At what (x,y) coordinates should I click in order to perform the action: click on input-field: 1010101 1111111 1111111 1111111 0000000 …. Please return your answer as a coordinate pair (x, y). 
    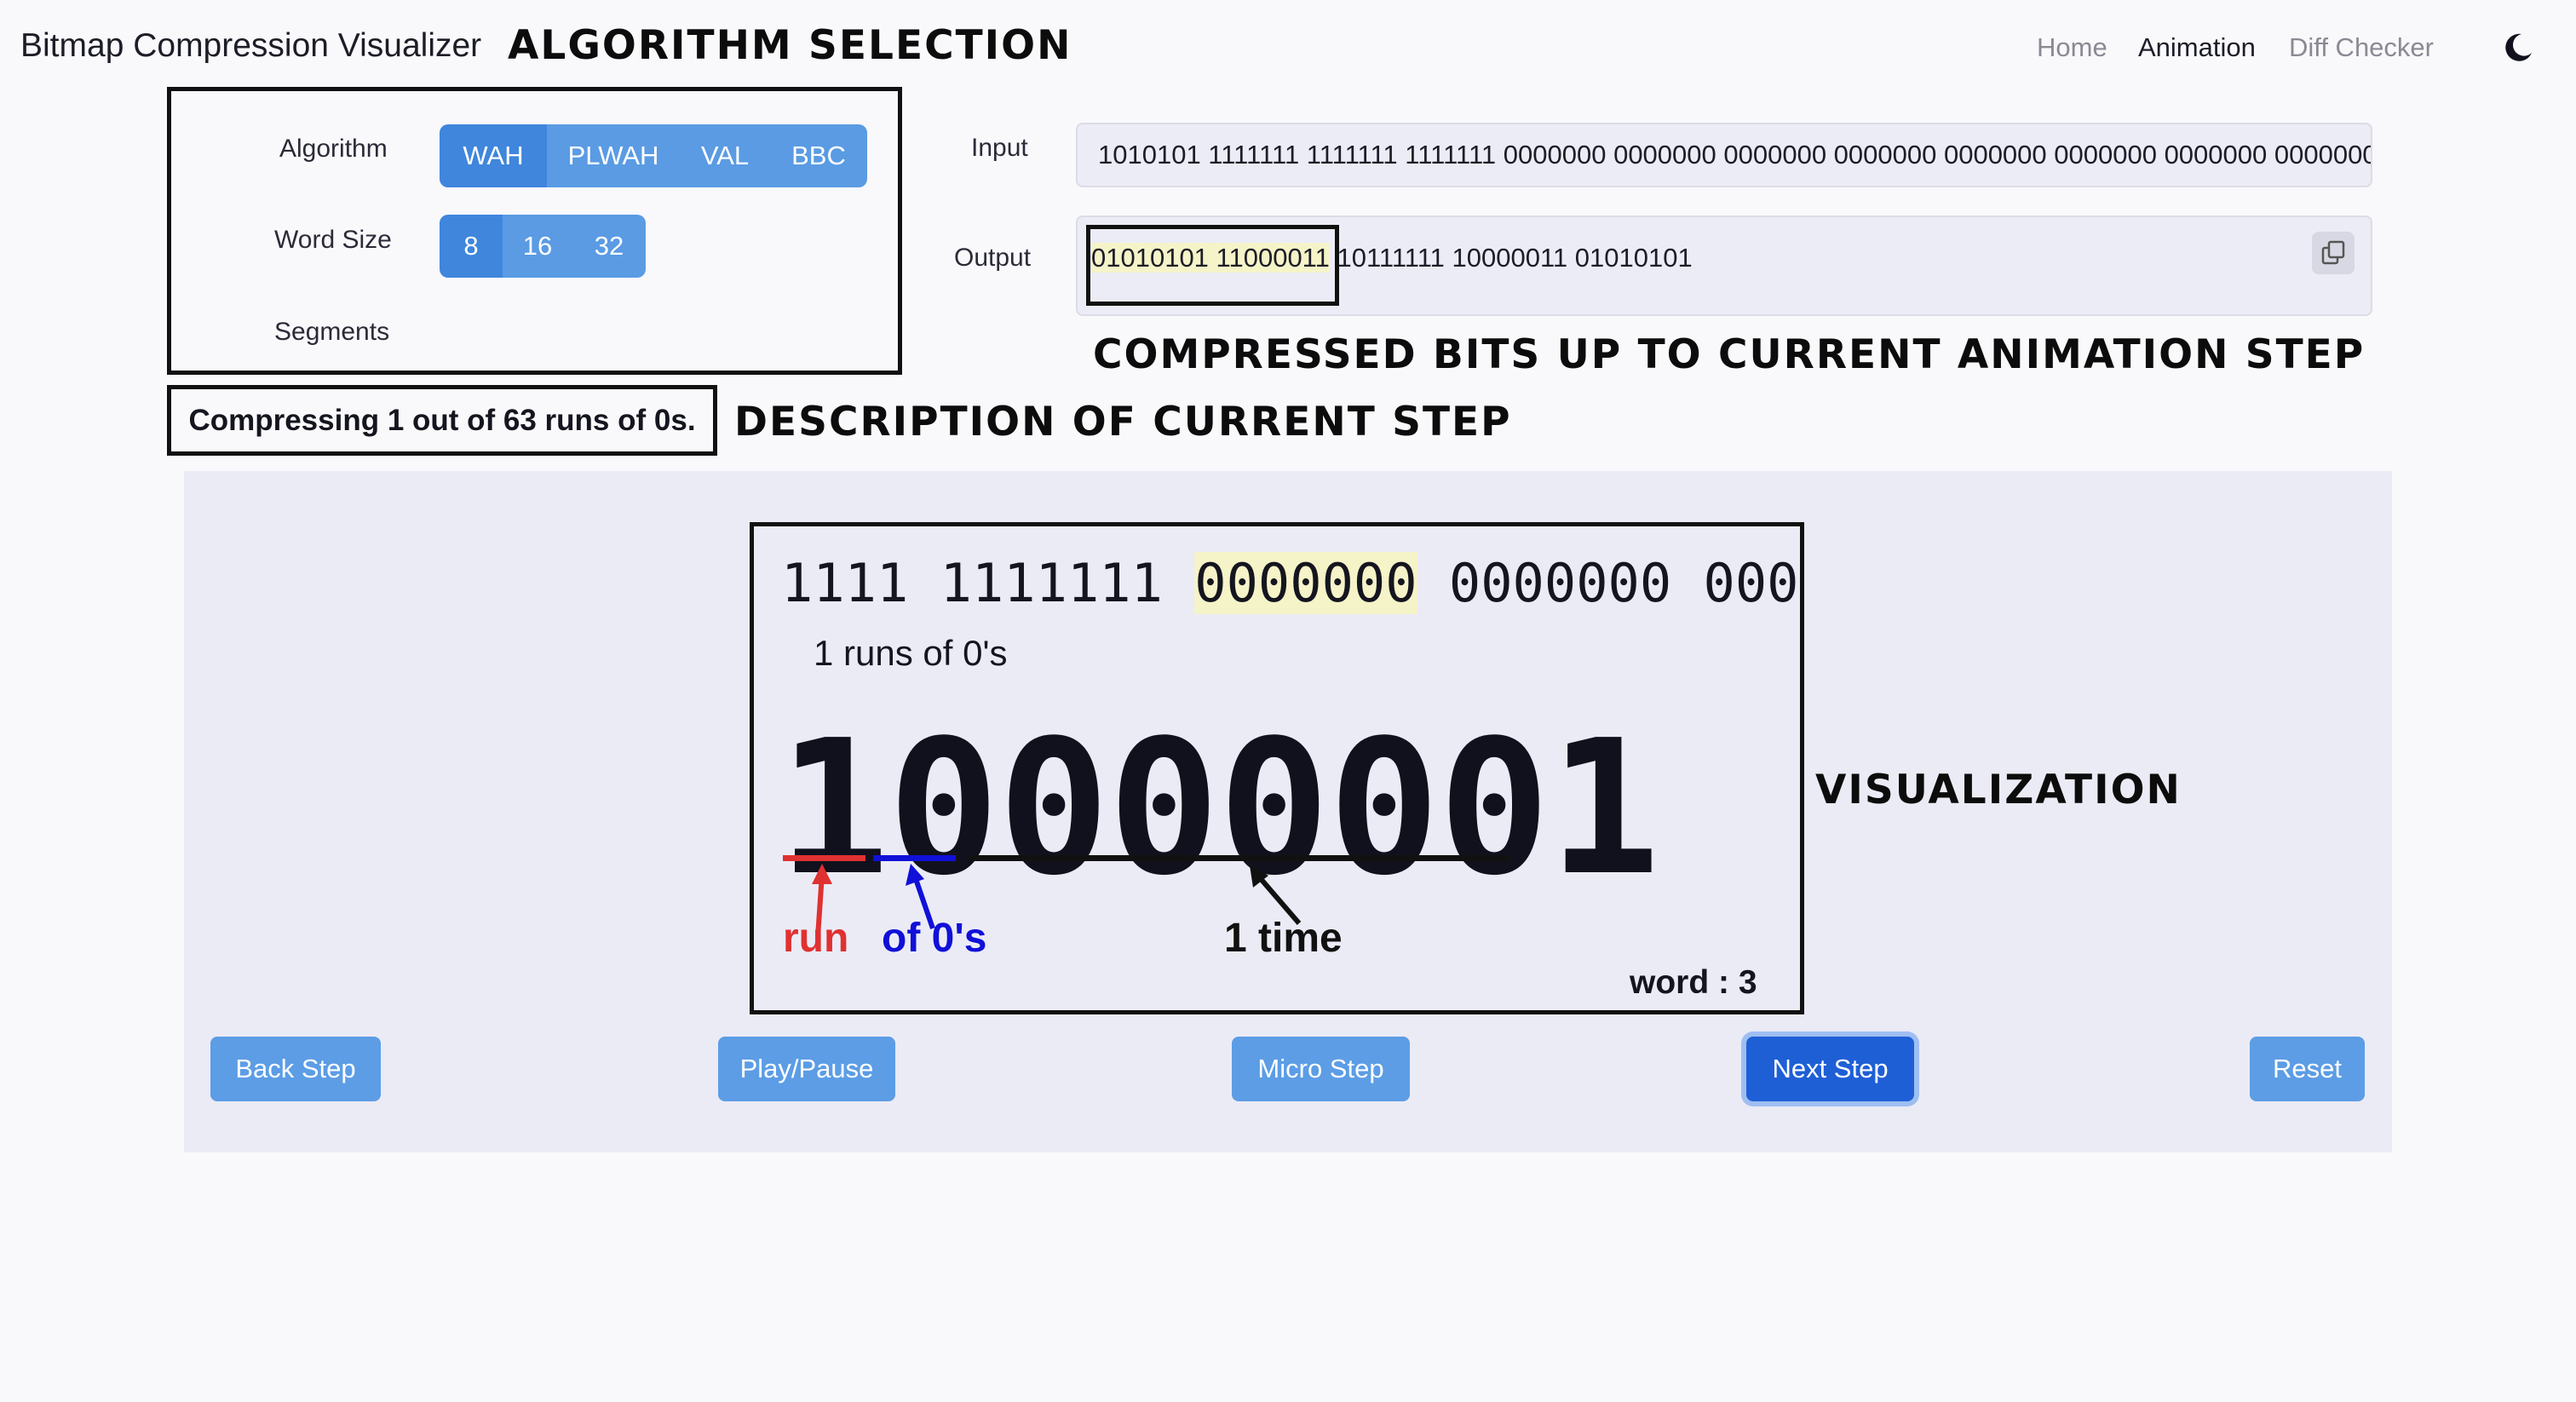
    Looking at the image, I should click on (1724, 155).